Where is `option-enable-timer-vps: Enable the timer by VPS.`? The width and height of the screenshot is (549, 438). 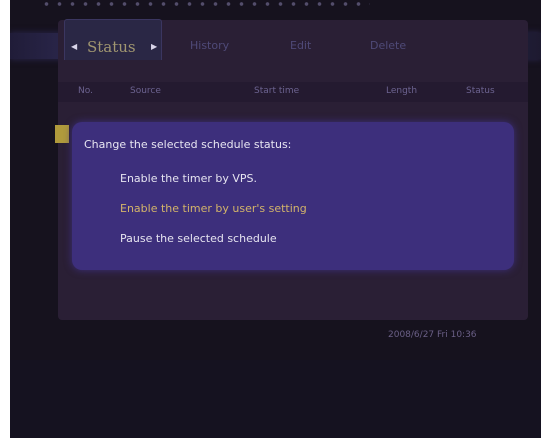
option-enable-timer-vps: Enable the timer by VPS. is located at coordinates (188, 178).